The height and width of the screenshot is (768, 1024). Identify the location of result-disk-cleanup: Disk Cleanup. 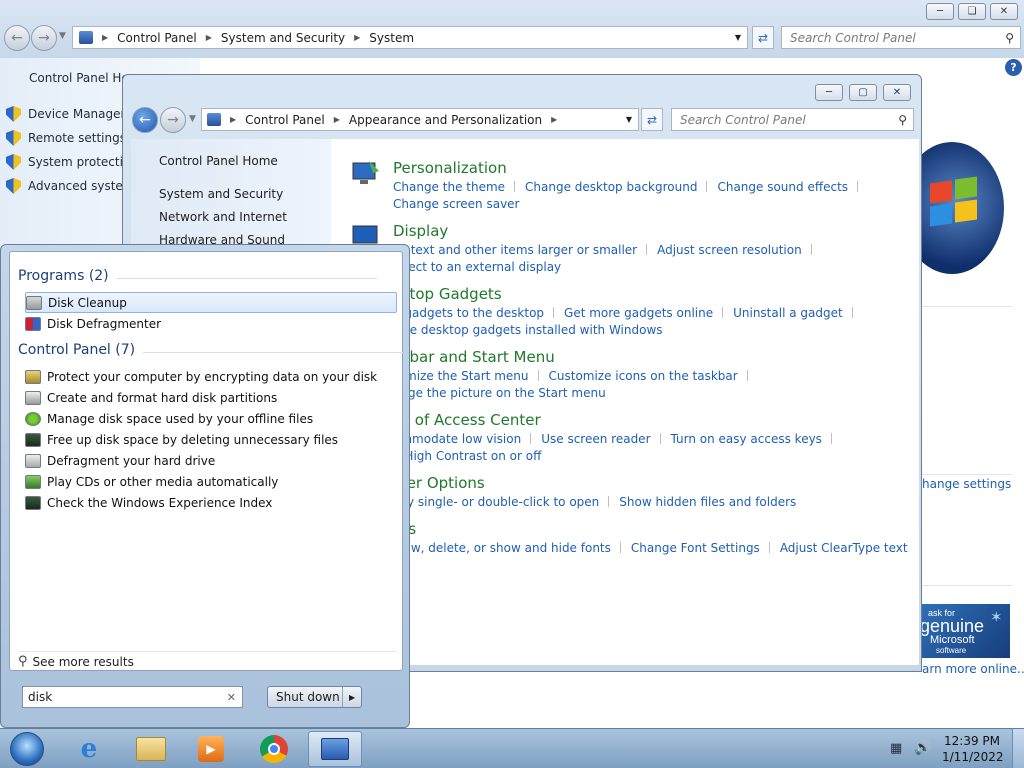
(211, 302).